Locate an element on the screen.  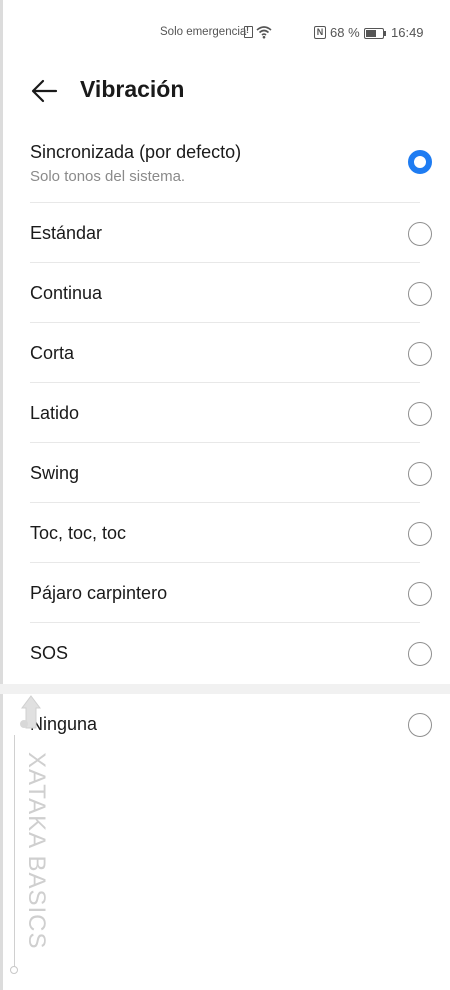
battery-percent: 68 % is located at coordinates (345, 32).